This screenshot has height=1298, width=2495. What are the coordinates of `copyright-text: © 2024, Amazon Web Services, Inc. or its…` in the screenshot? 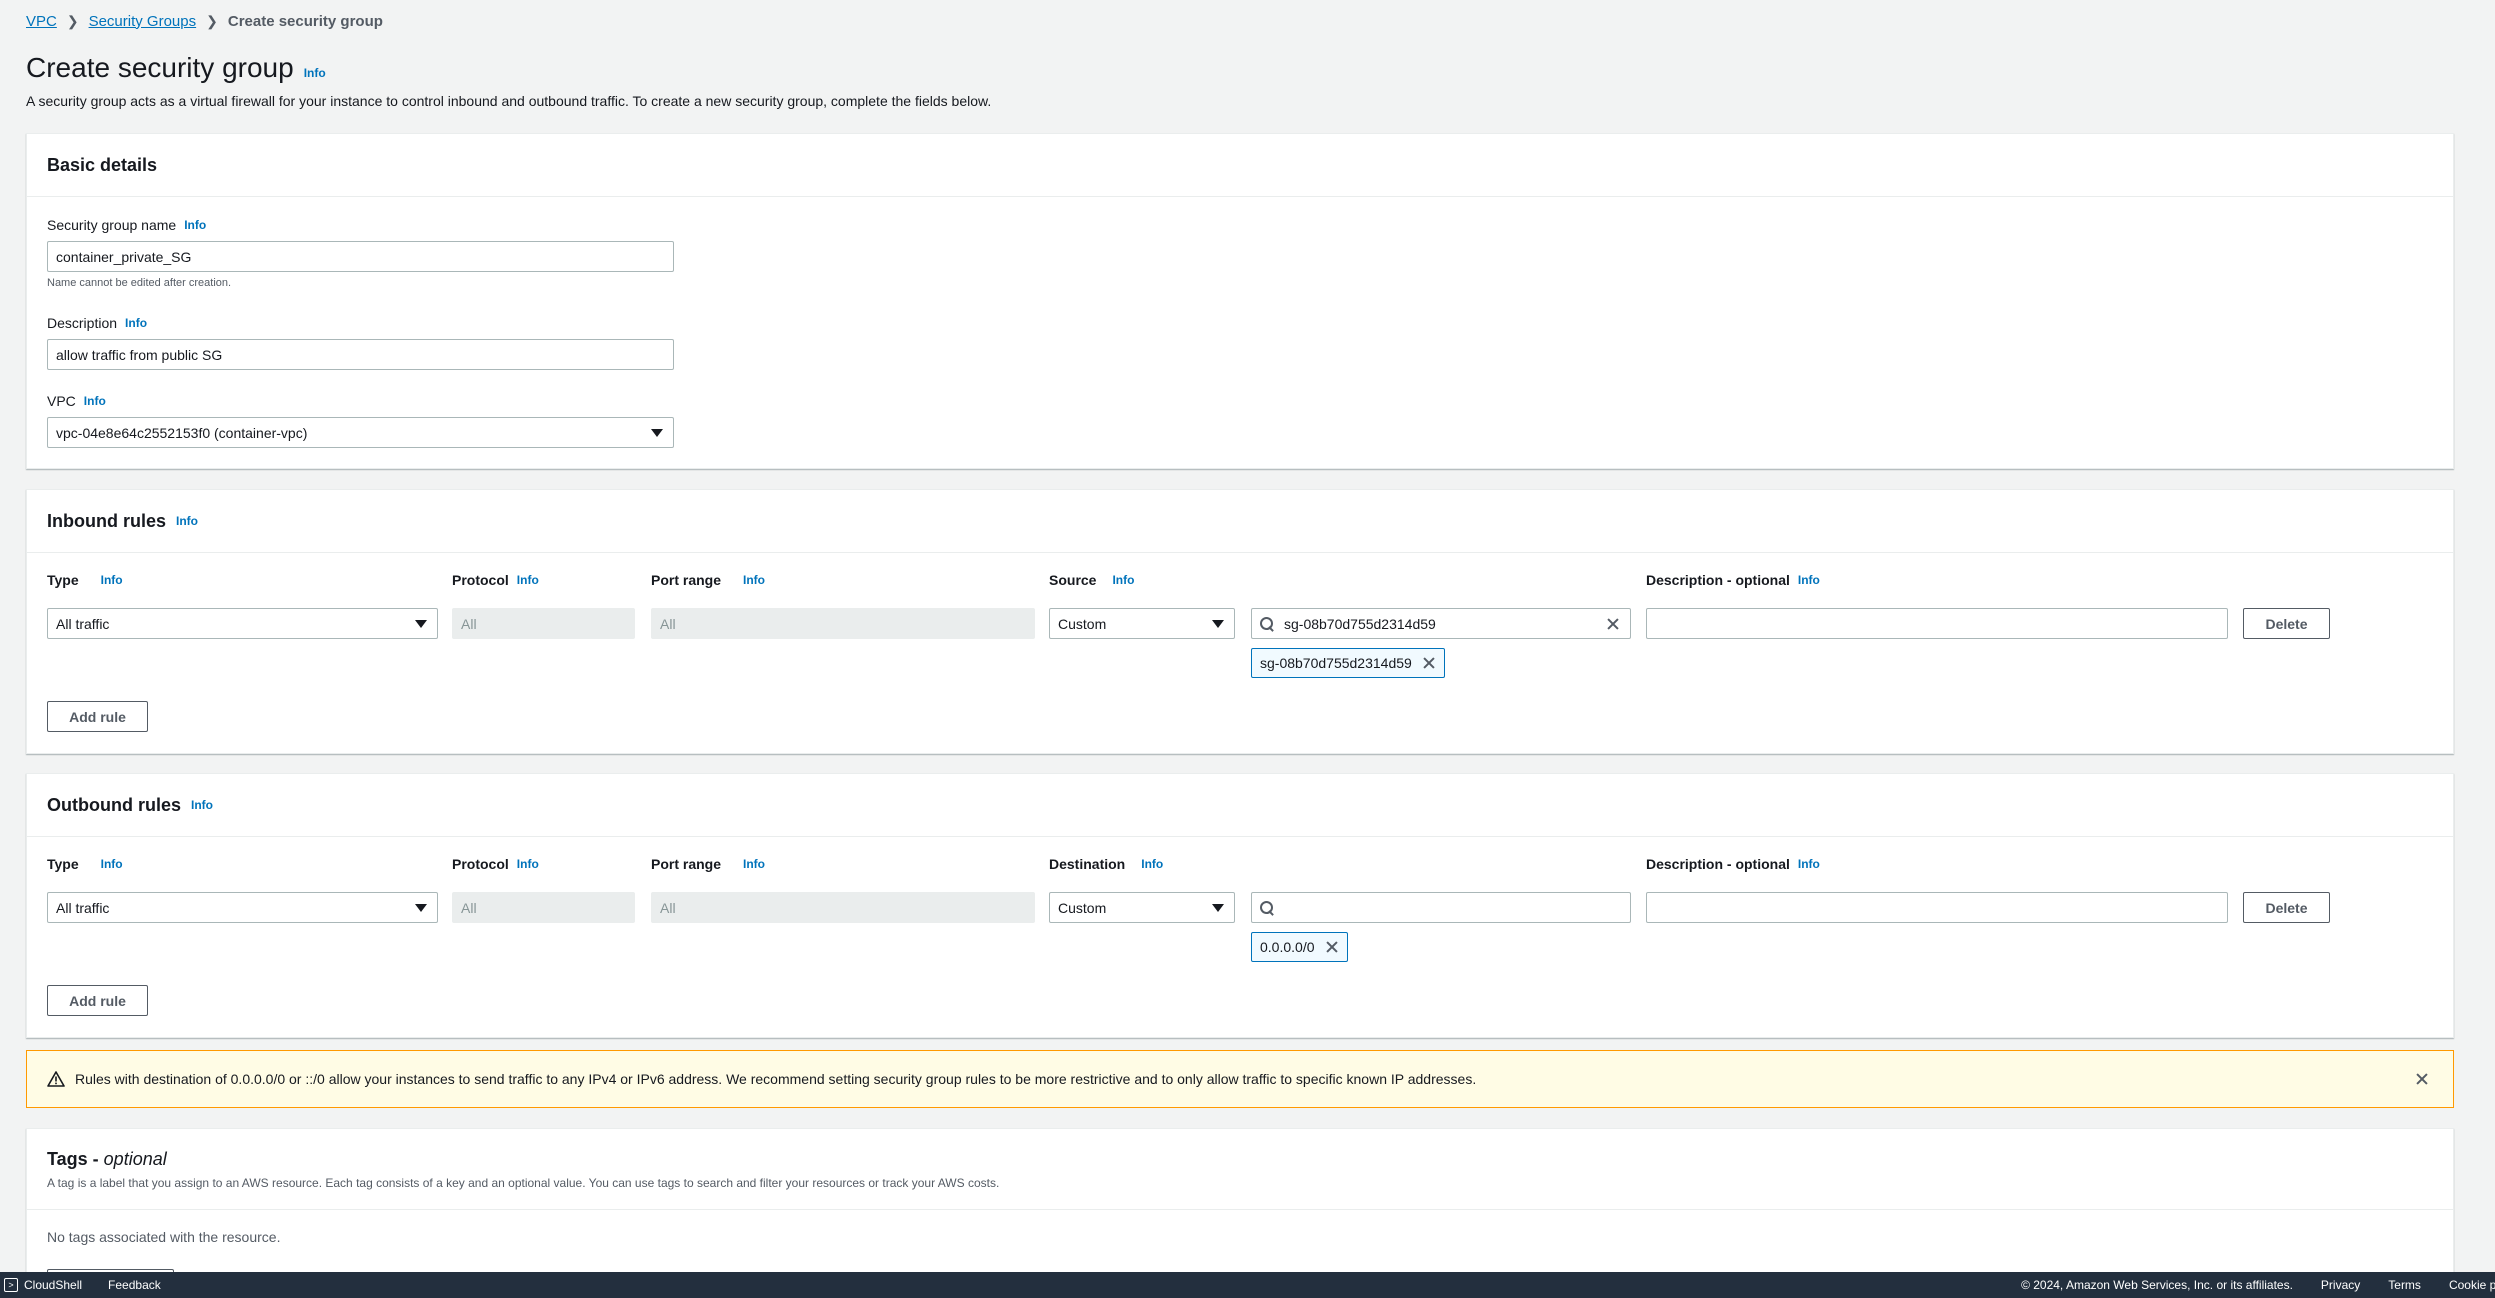 It's located at (2157, 1285).